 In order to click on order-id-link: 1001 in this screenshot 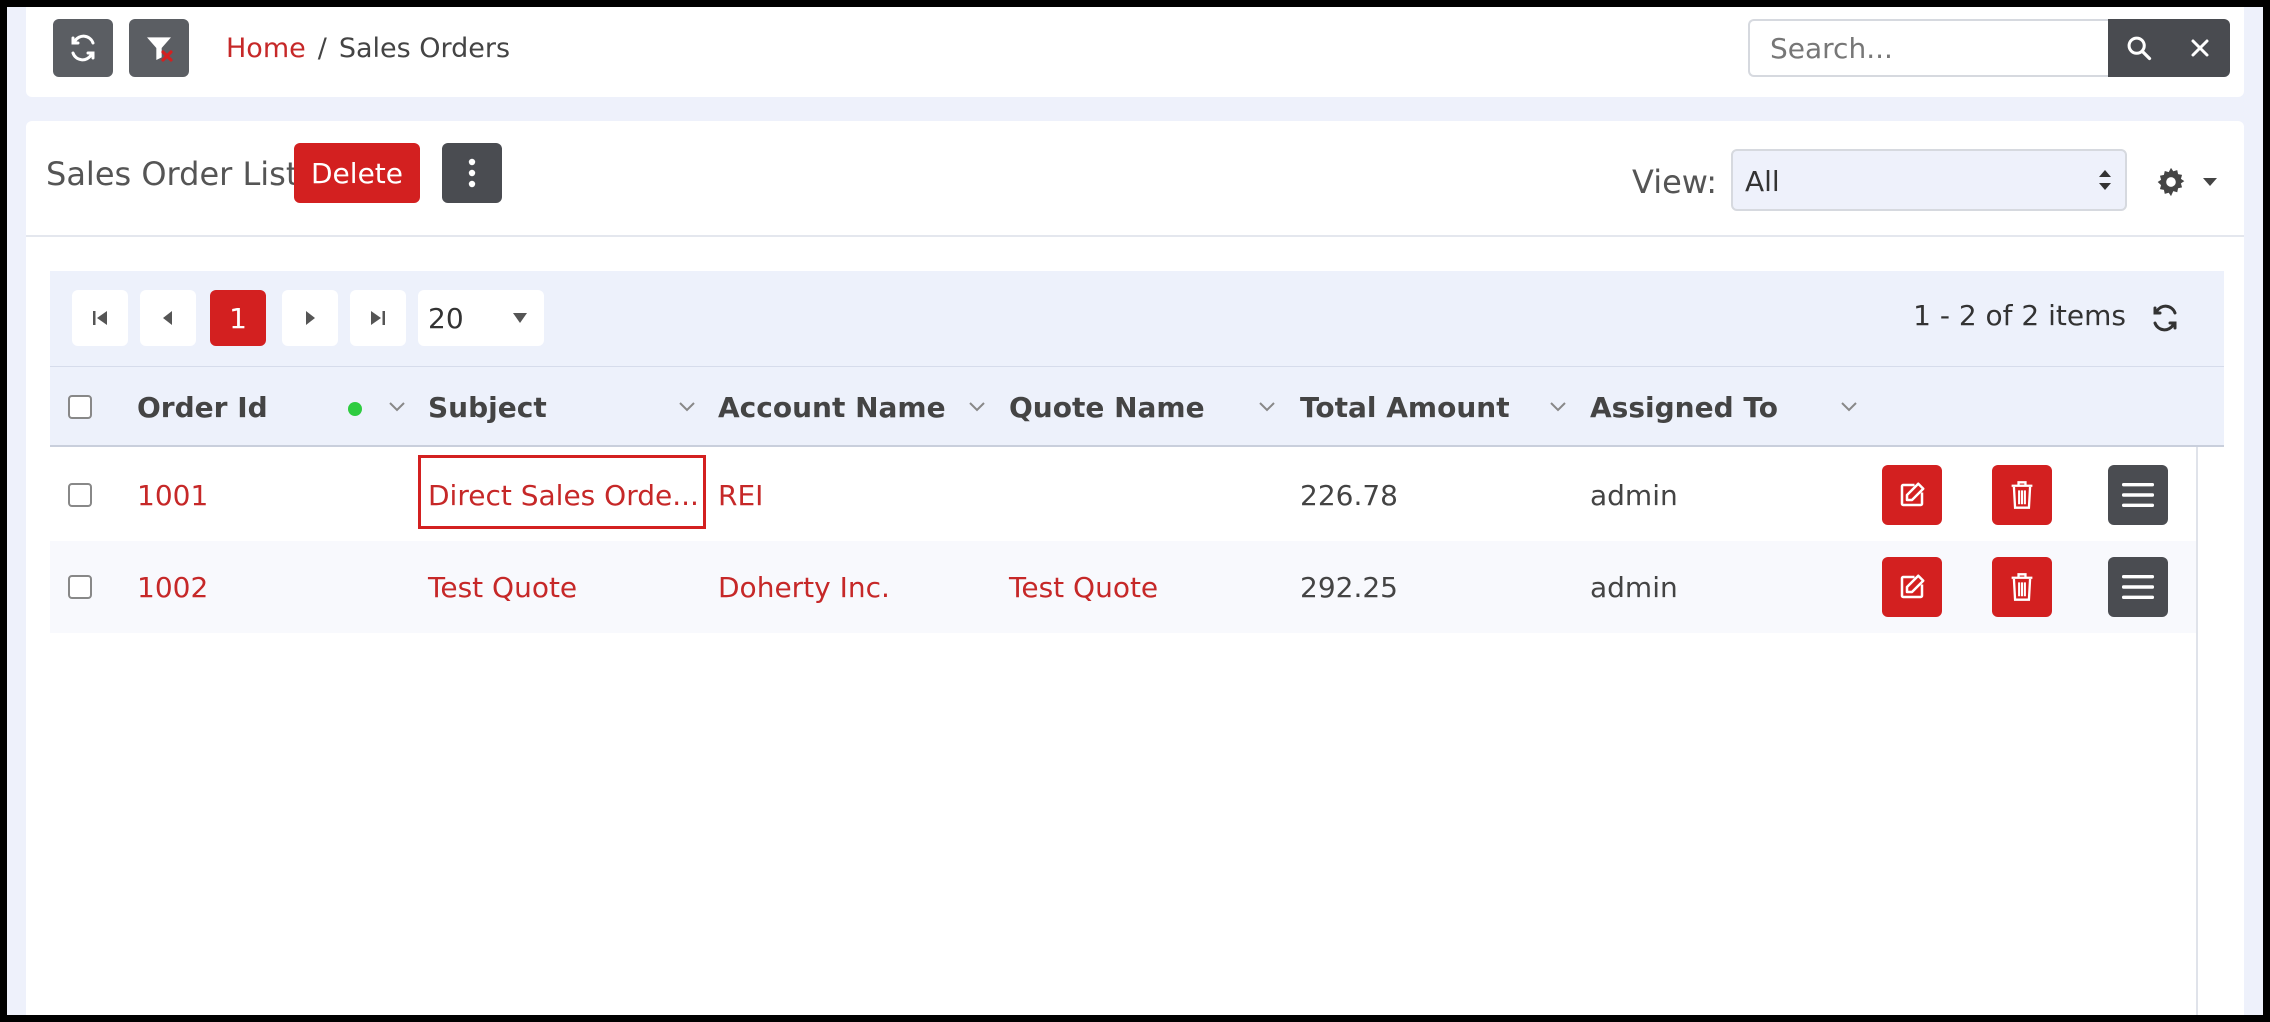, I will do `click(172, 495)`.